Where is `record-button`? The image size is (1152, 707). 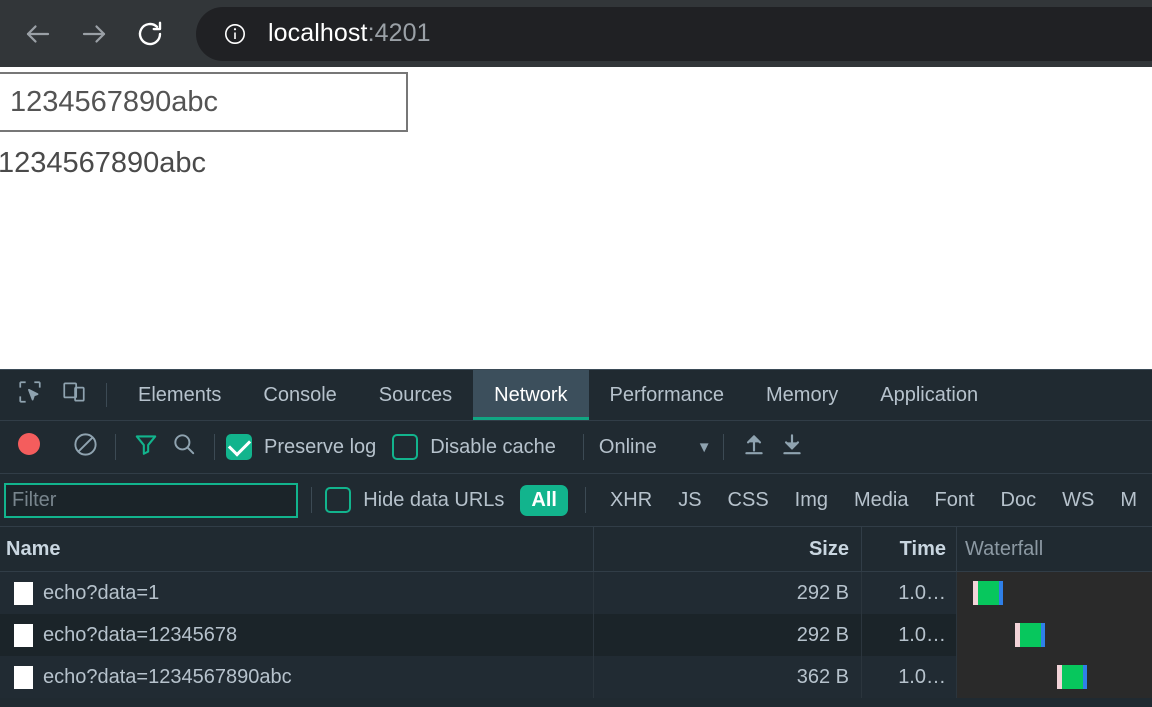
record-button is located at coordinates (29, 447).